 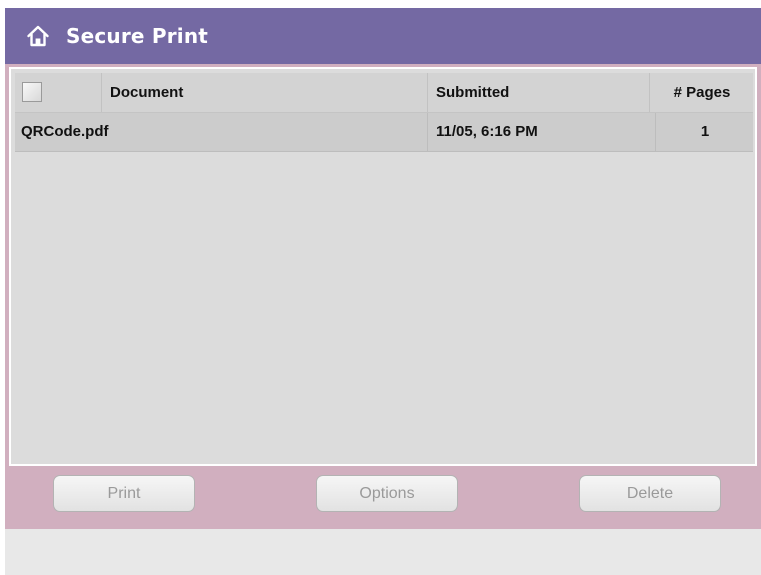 What do you see at coordinates (264, 92) in the screenshot?
I see `column-header-document: Document` at bounding box center [264, 92].